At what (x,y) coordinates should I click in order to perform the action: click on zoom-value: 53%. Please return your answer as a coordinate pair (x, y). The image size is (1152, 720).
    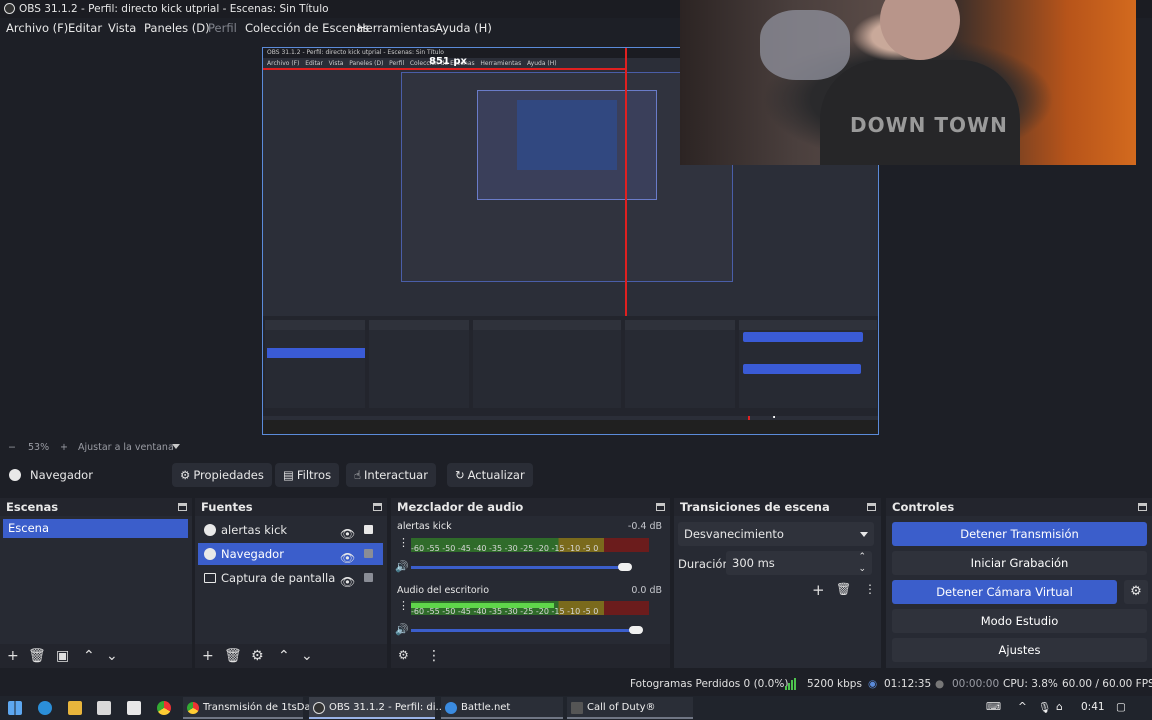
    Looking at the image, I should click on (39, 447).